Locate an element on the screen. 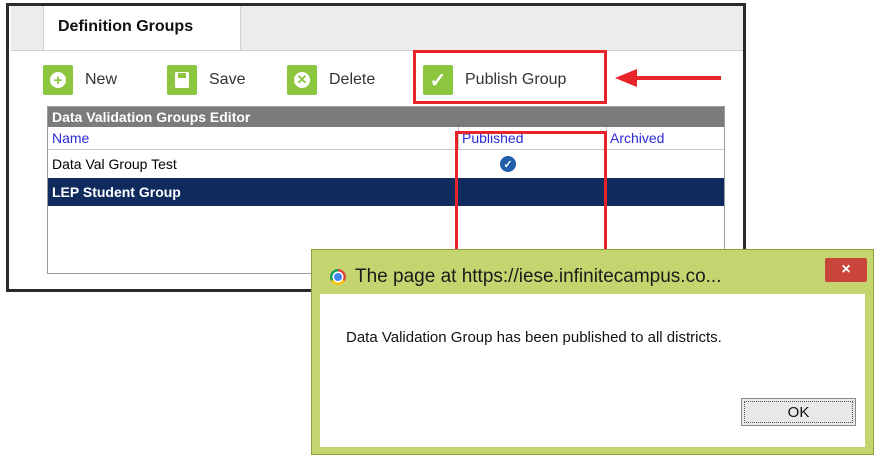 The height and width of the screenshot is (459, 875). row-name: Data Val Group Test is located at coordinates (114, 164).